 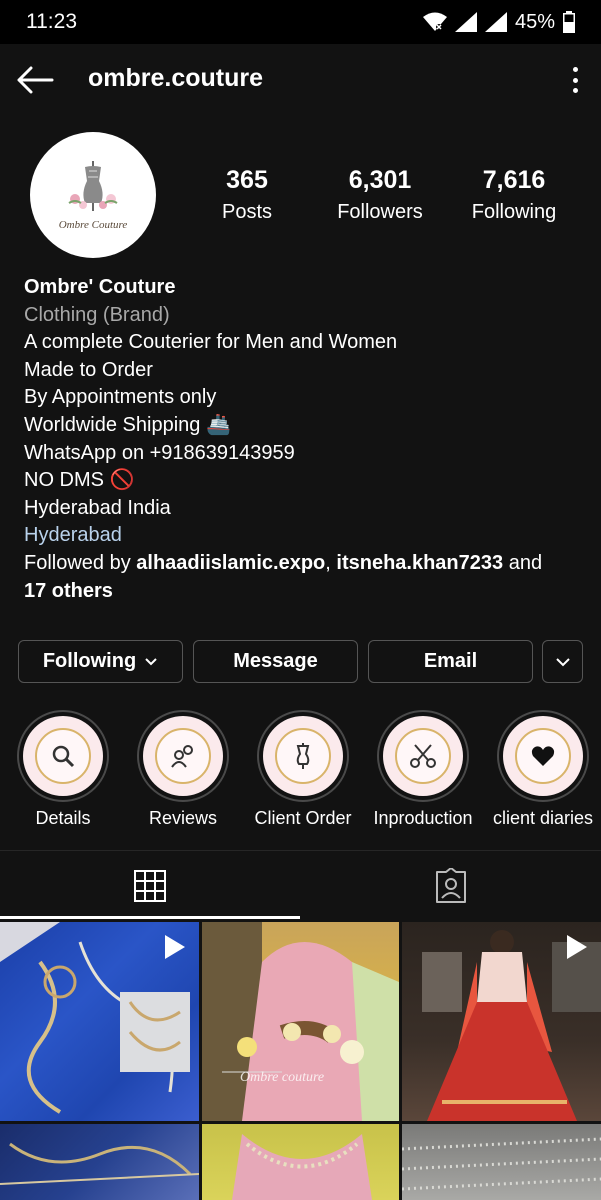 I want to click on tagged-person-icon, so click(x=450, y=885).